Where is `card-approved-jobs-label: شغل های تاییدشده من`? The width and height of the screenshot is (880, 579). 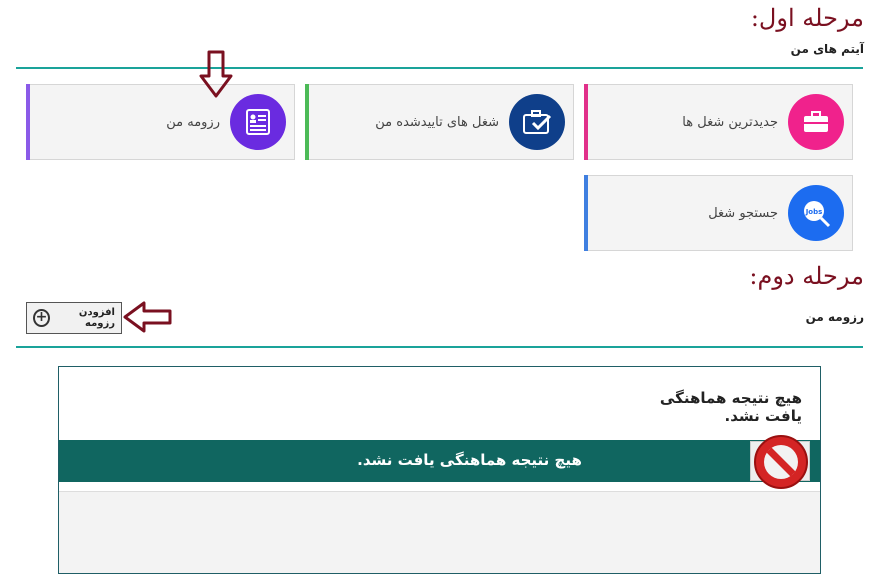
card-approved-jobs-label: شغل های تاییدشده من is located at coordinates (437, 122).